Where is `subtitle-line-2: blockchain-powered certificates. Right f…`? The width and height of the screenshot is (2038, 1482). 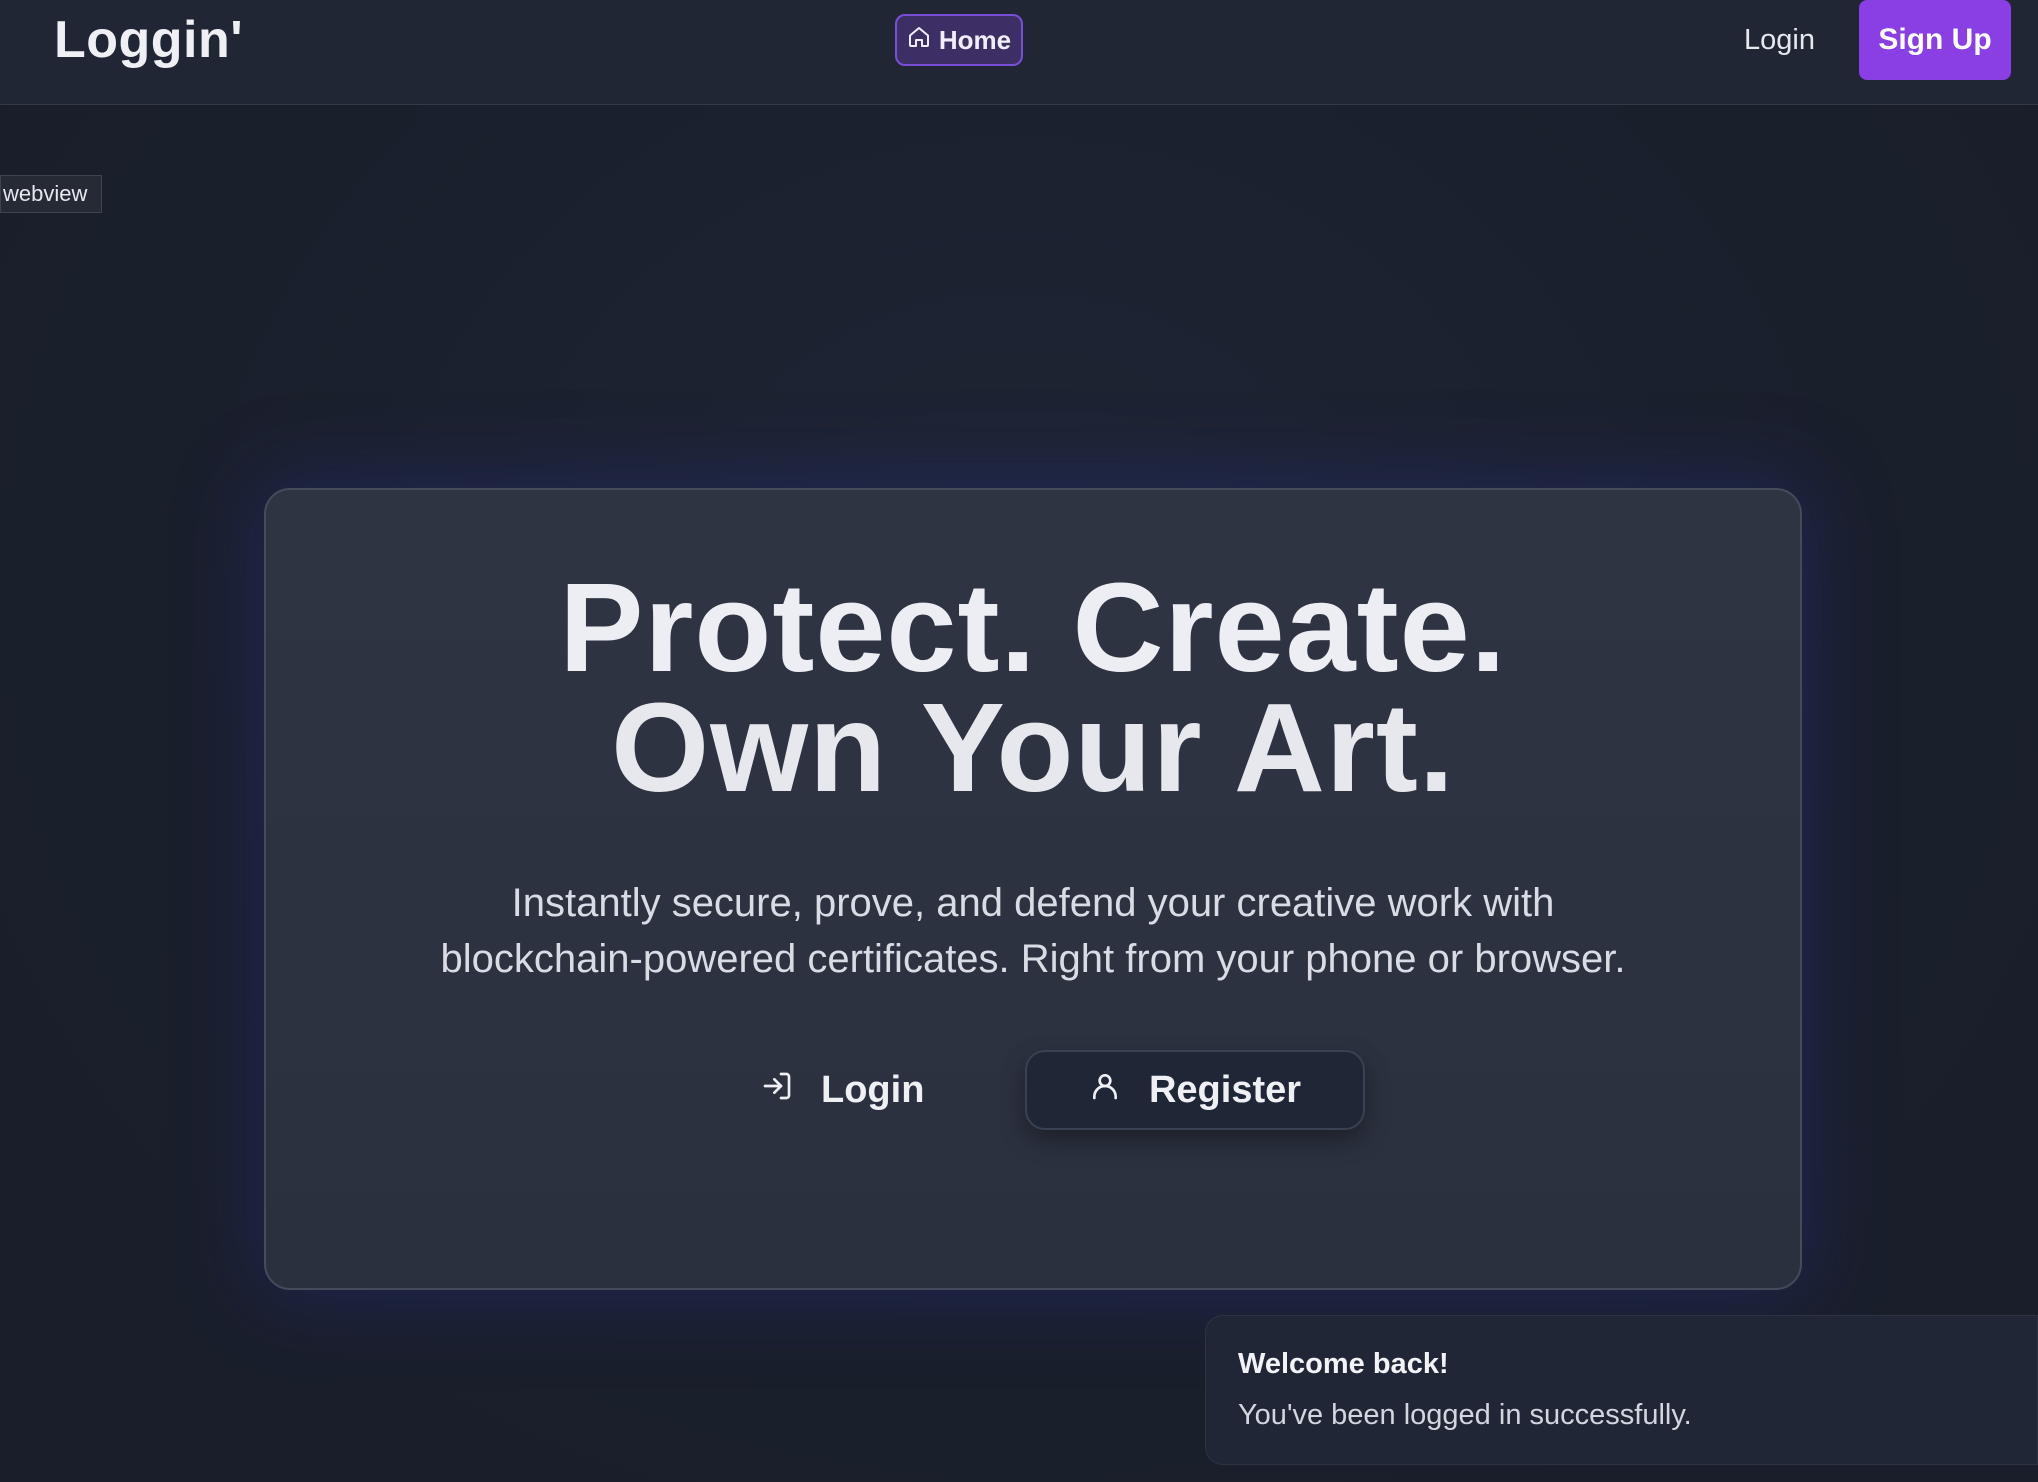 subtitle-line-2: blockchain-powered certificates. Right f… is located at coordinates (1033, 959).